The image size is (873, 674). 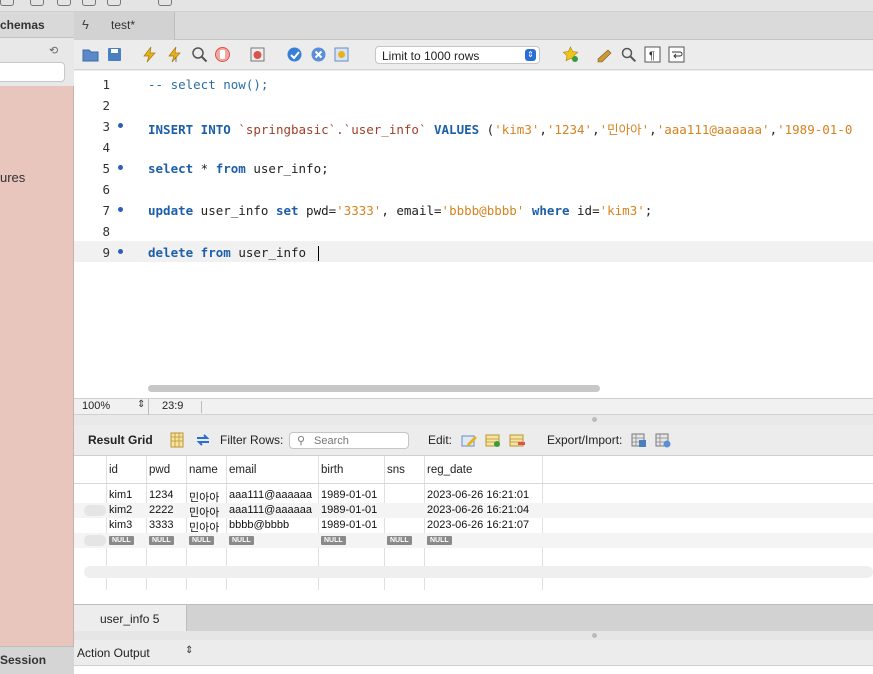 I want to click on open-folder-icon, so click(x=90, y=54).